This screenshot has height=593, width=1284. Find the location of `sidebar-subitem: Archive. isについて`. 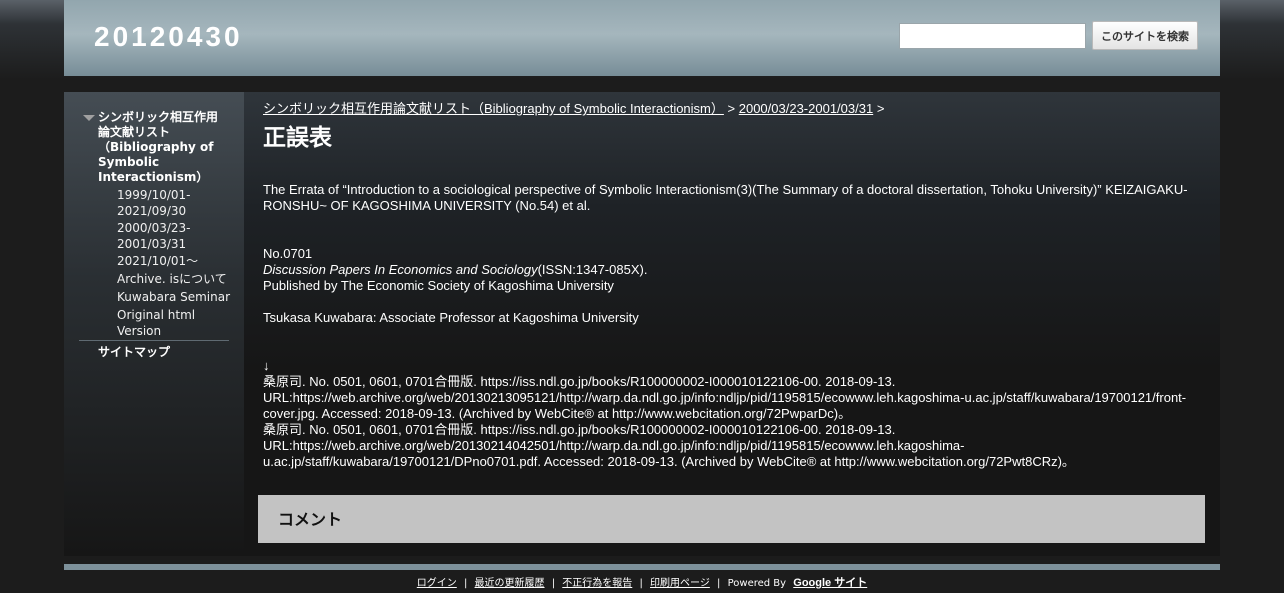

sidebar-subitem: Archive. isについて is located at coordinates (177, 280).